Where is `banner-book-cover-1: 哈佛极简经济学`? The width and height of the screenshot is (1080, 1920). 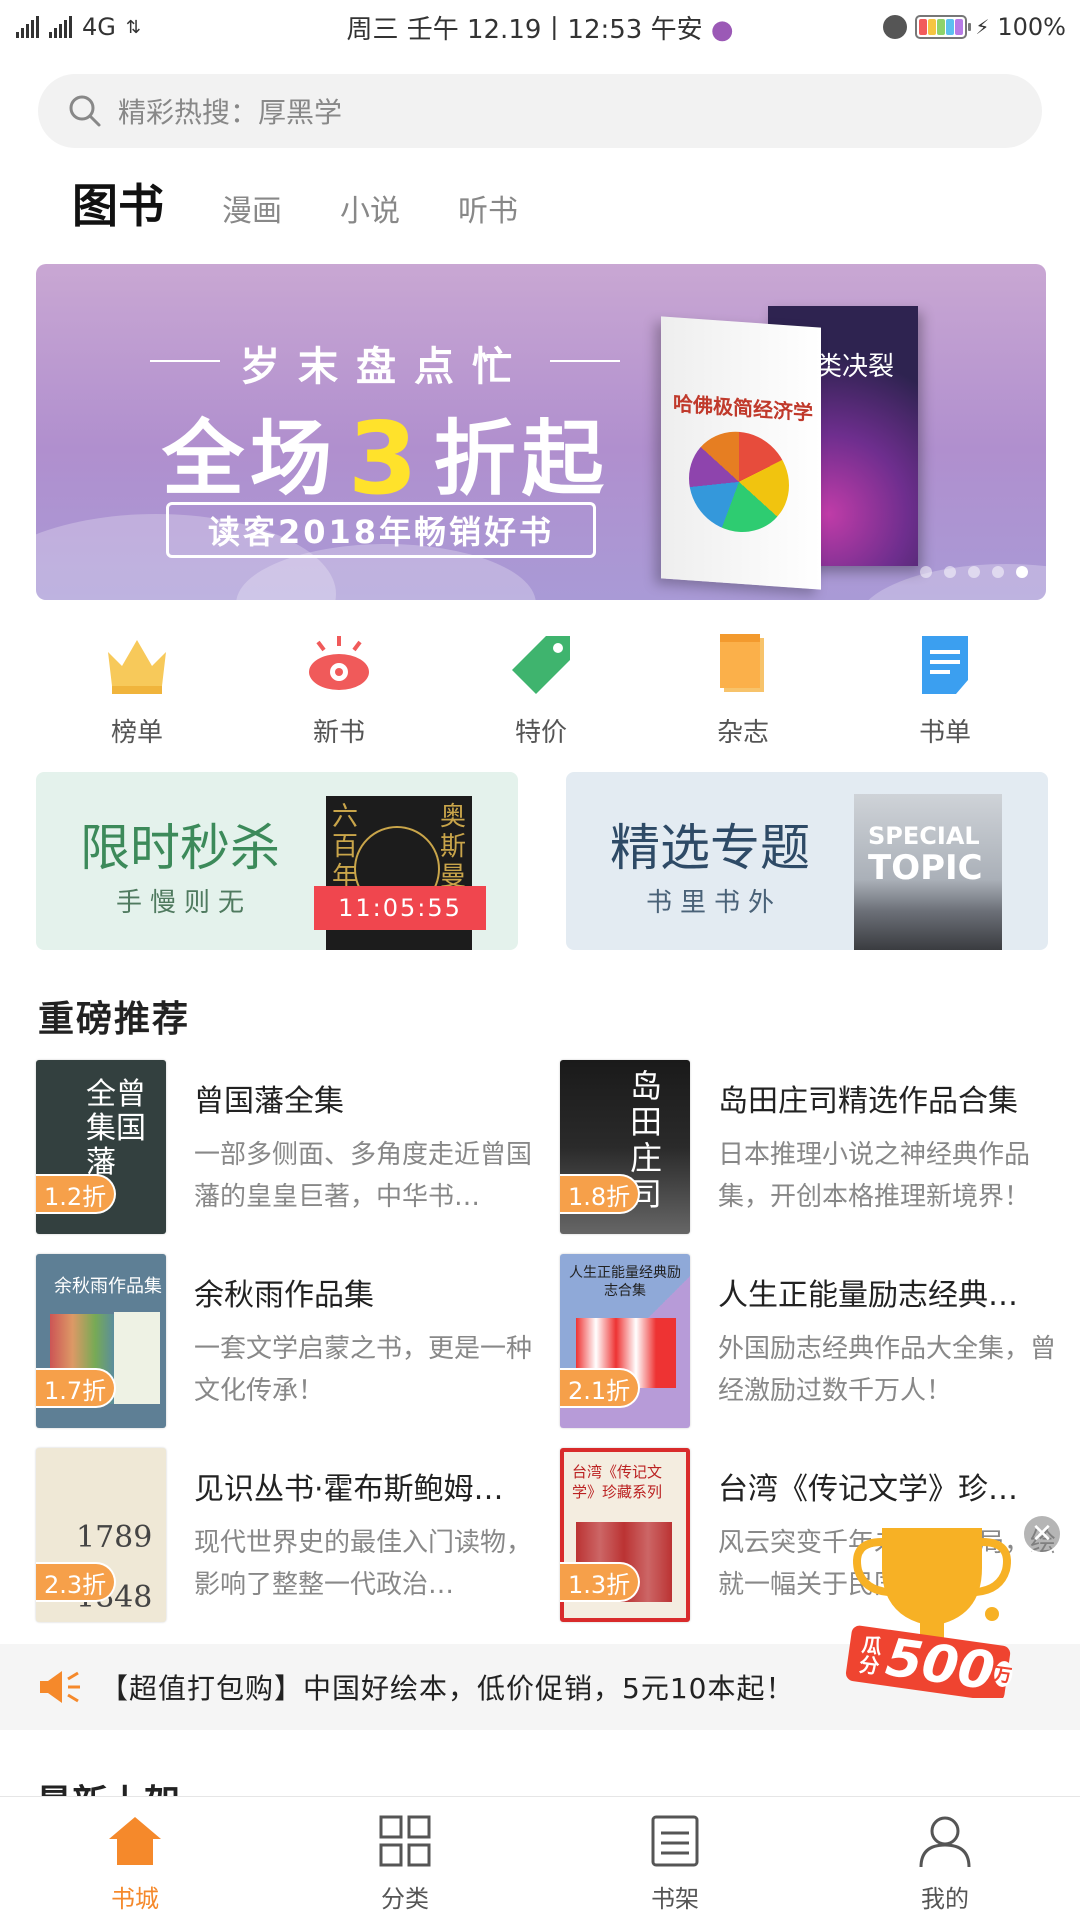 banner-book-cover-1: 哈佛极简经济学 is located at coordinates (741, 453).